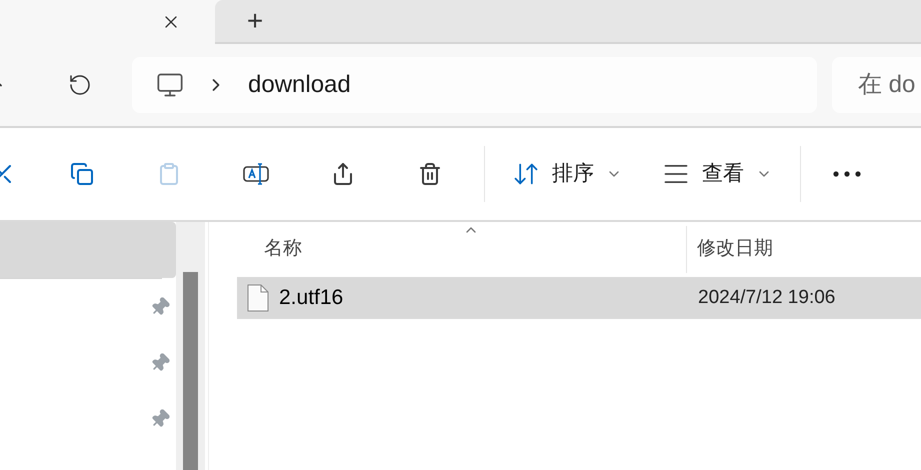  What do you see at coordinates (579, 298) in the screenshot?
I see `file-row: 2.utf16 2024/7/12 19:06` at bounding box center [579, 298].